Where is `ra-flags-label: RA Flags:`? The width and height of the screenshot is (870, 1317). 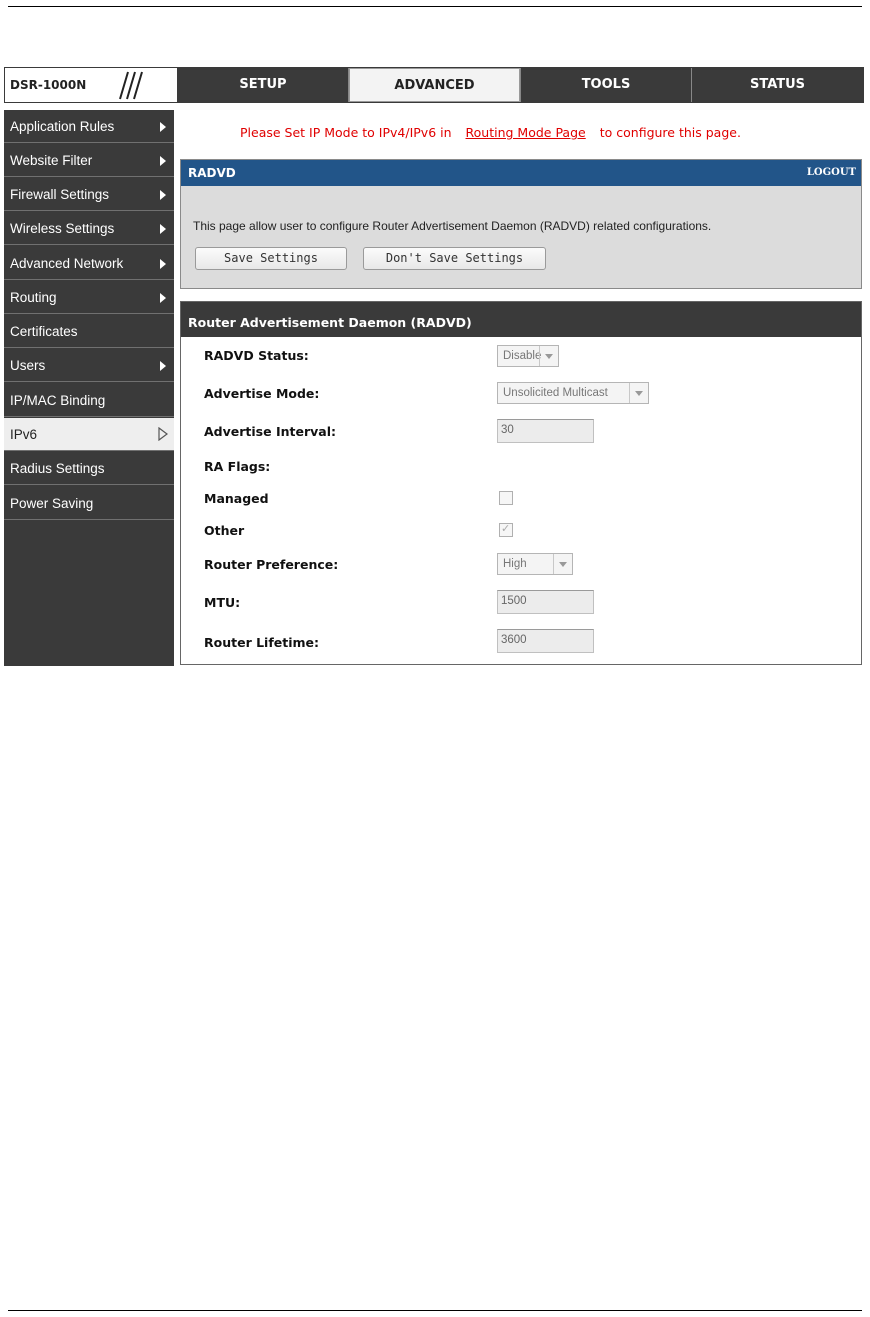 ra-flags-label: RA Flags: is located at coordinates (237, 466).